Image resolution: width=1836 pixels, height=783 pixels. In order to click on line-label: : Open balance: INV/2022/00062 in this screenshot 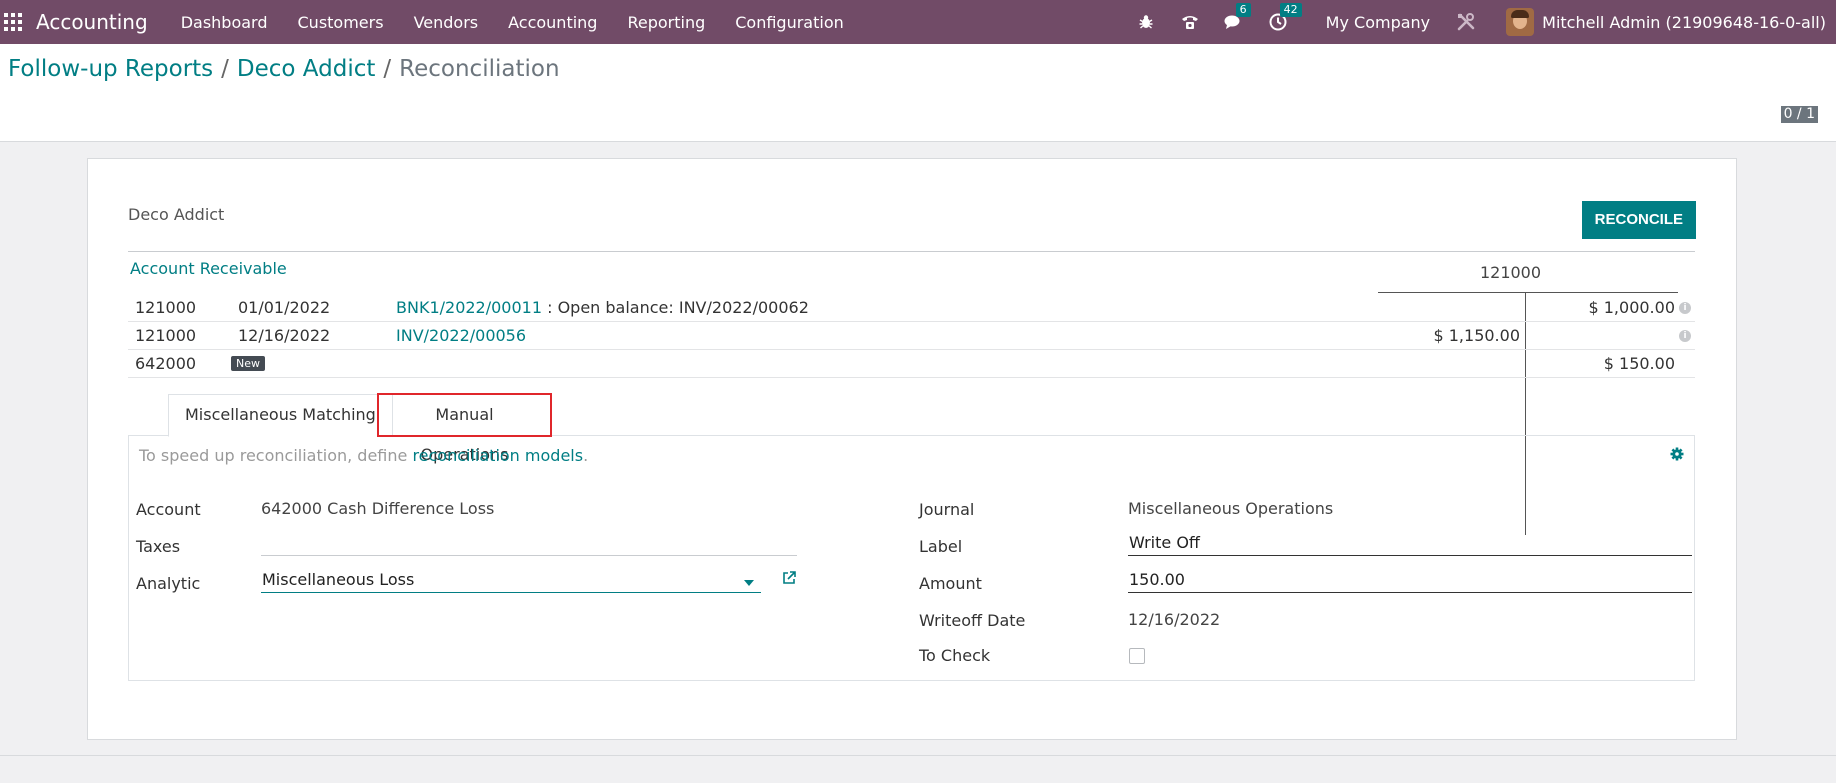, I will do `click(675, 307)`.